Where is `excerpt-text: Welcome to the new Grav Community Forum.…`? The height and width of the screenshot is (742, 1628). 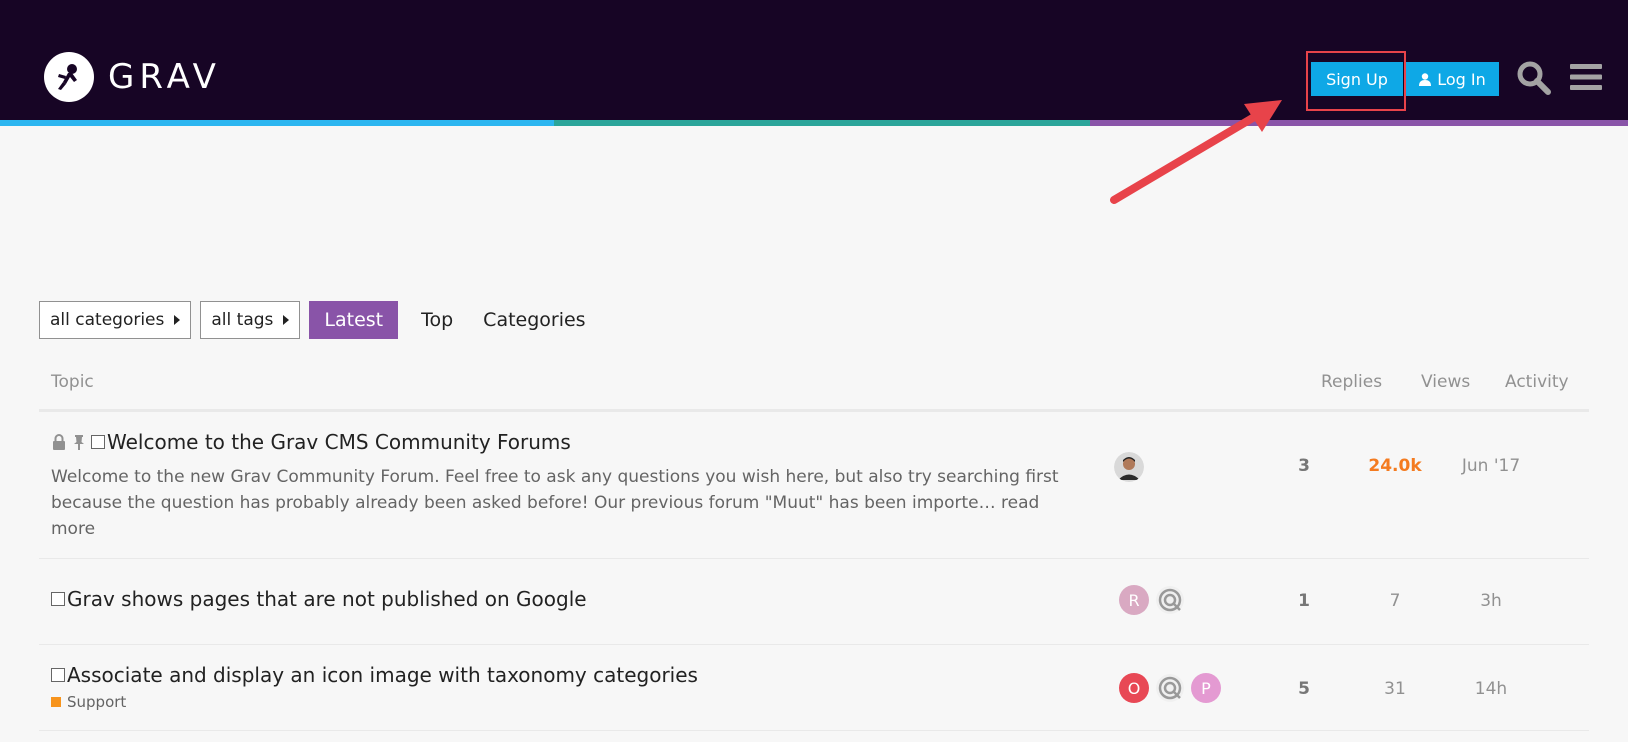 excerpt-text: Welcome to the new Grav Community Forum.… is located at coordinates (555, 490).